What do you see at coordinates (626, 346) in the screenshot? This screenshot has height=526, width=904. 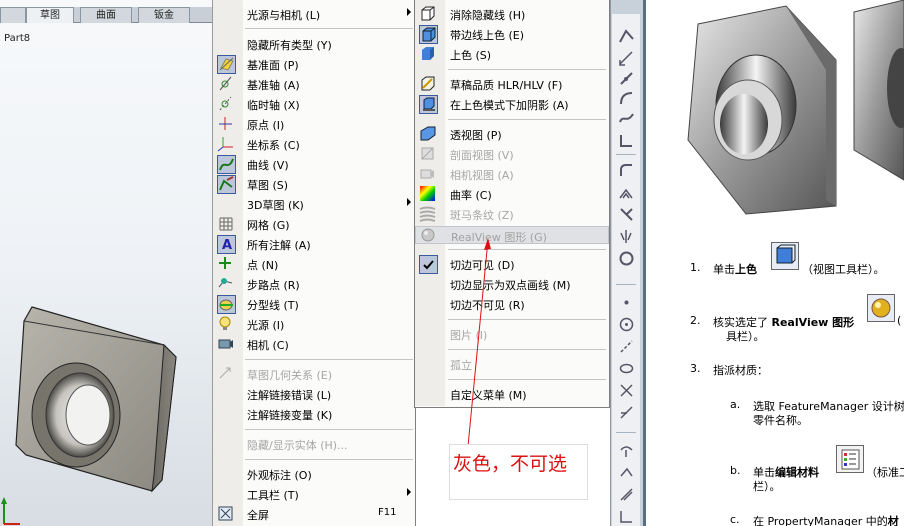 I see `centerline-icon` at bounding box center [626, 346].